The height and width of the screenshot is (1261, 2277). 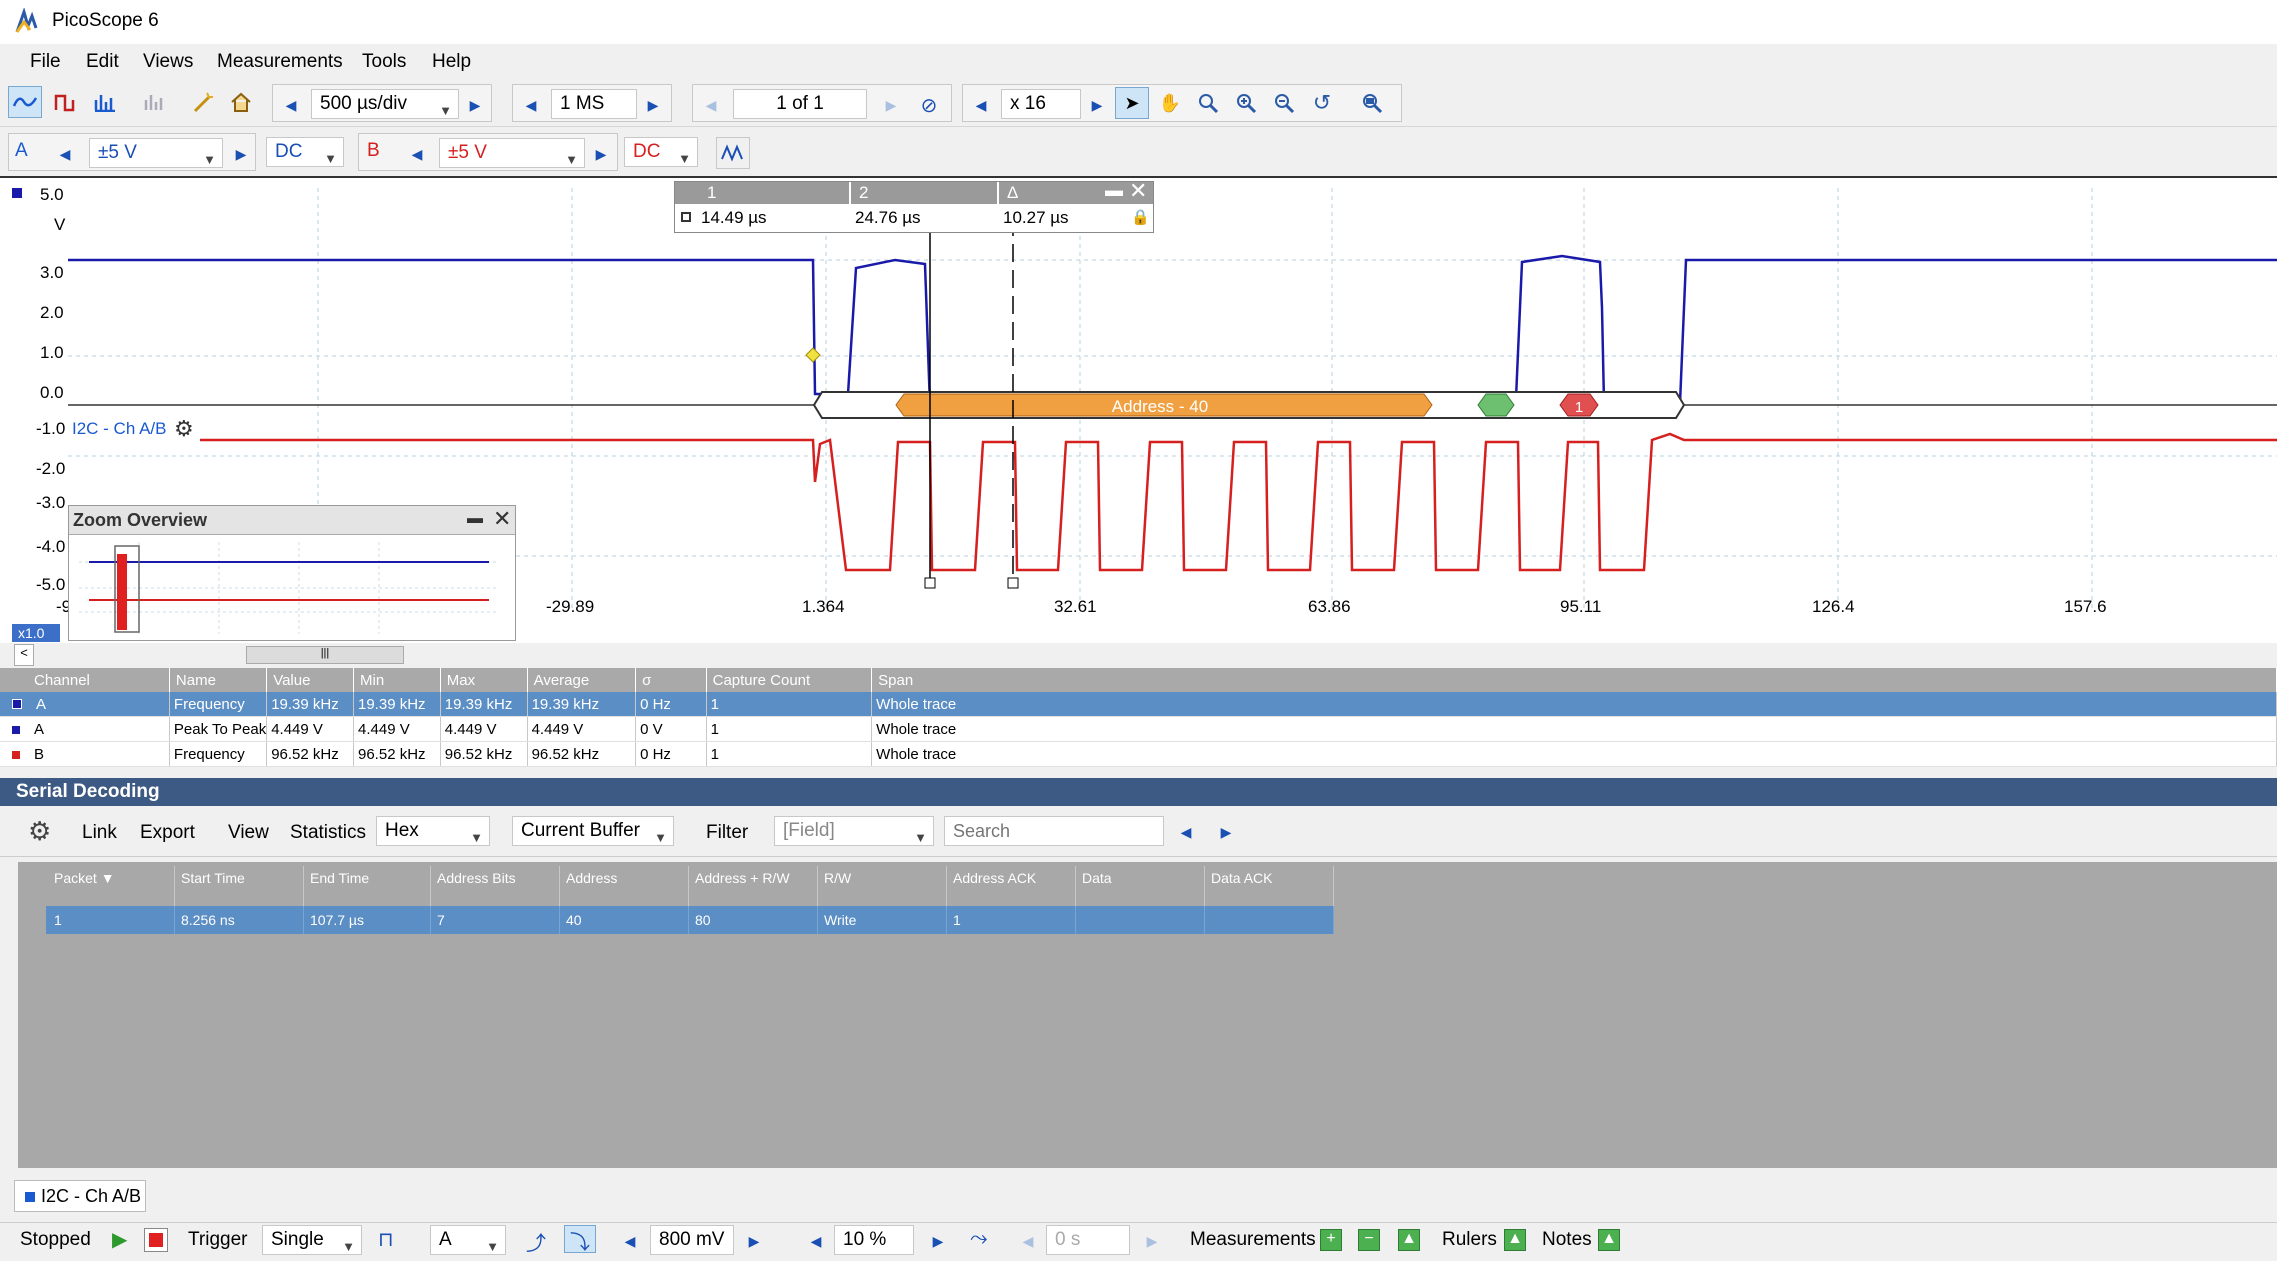 I want to click on zoom-overview-panel: Zoom Overview ▬ ✕, so click(x=292, y=573).